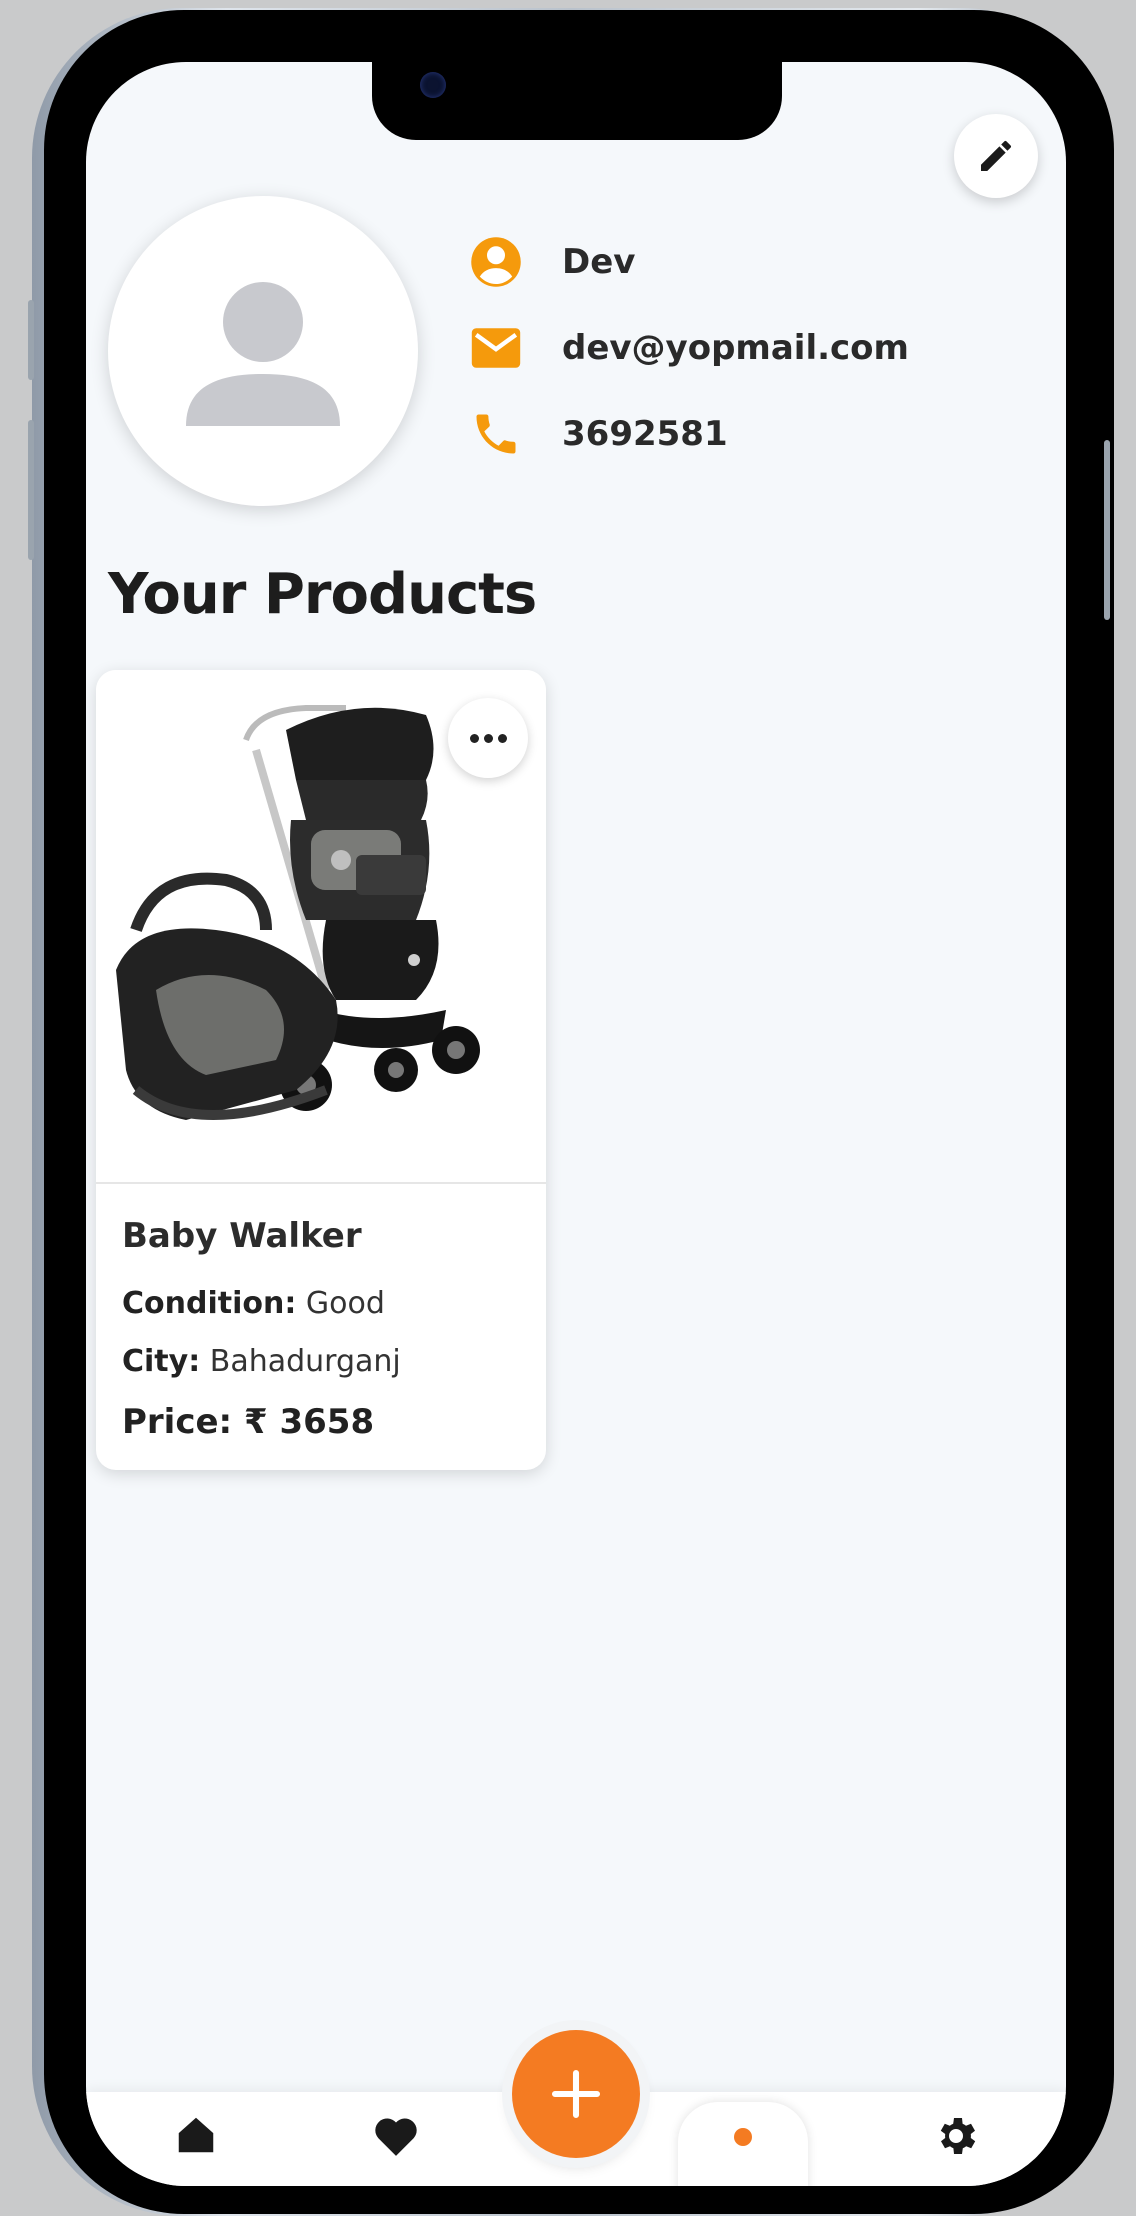 The width and height of the screenshot is (1136, 2216). I want to click on profile-phone-row: 3692581, so click(598, 434).